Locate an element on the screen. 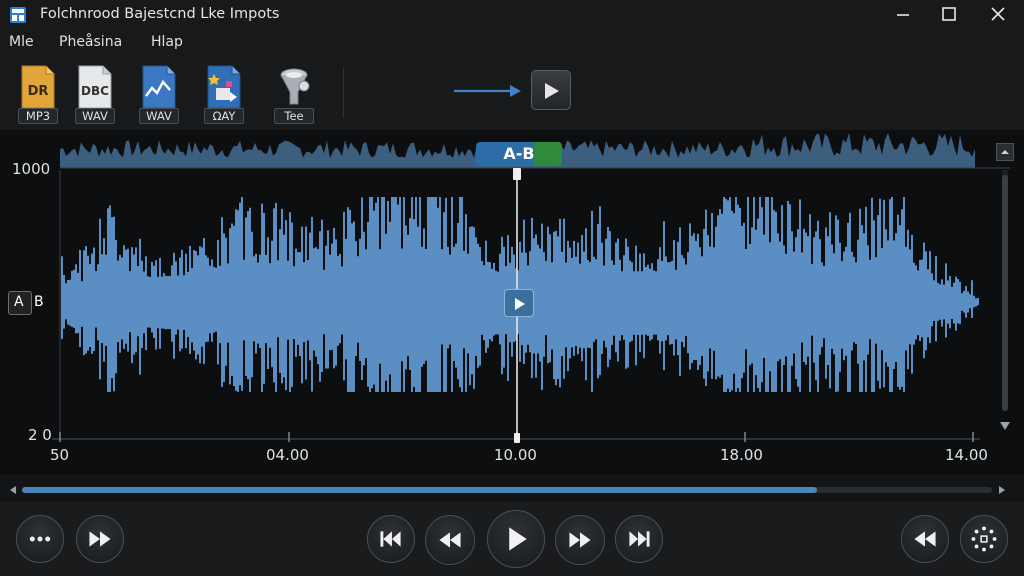  skip-to-end-icon is located at coordinates (639, 539).